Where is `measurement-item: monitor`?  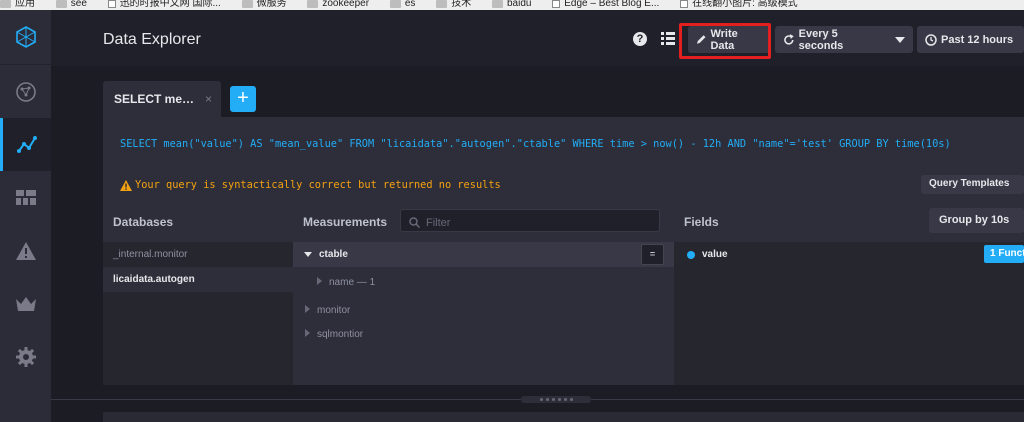
measurement-item: monitor is located at coordinates (483, 309).